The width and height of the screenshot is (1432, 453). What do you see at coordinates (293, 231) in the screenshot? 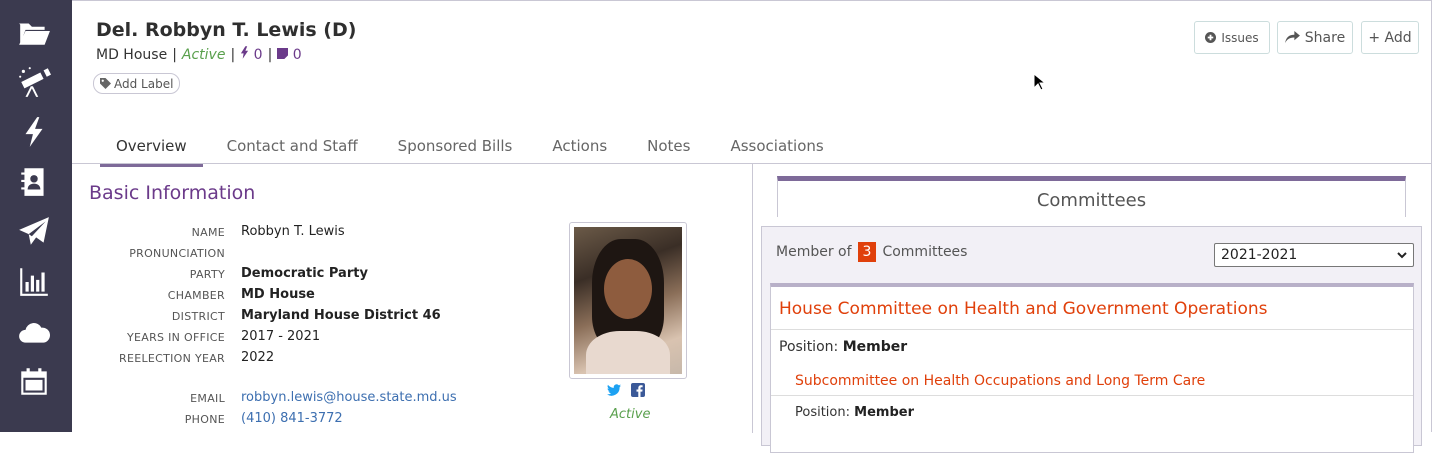
I see `name-value: Robbyn T. Lewis` at bounding box center [293, 231].